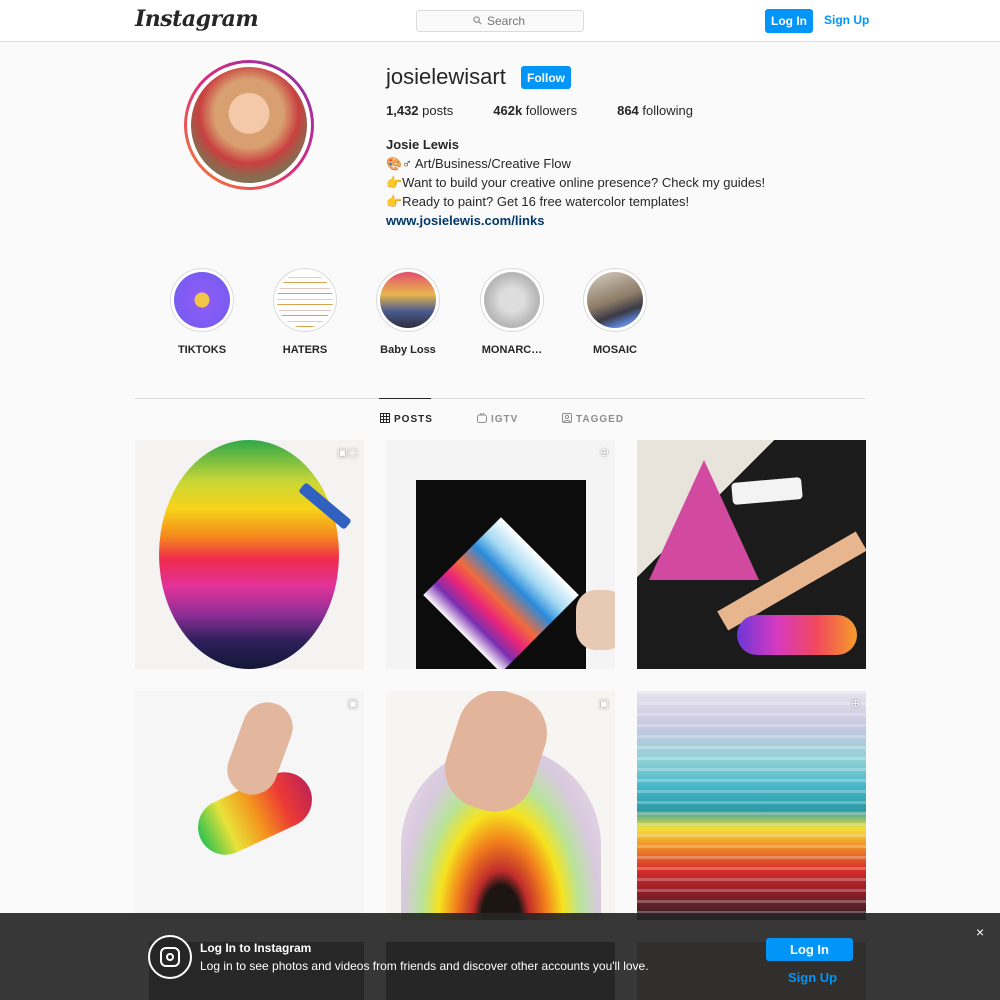 The image size is (1000, 1000). What do you see at coordinates (446, 76) in the screenshot?
I see `profile-username: josielewisart` at bounding box center [446, 76].